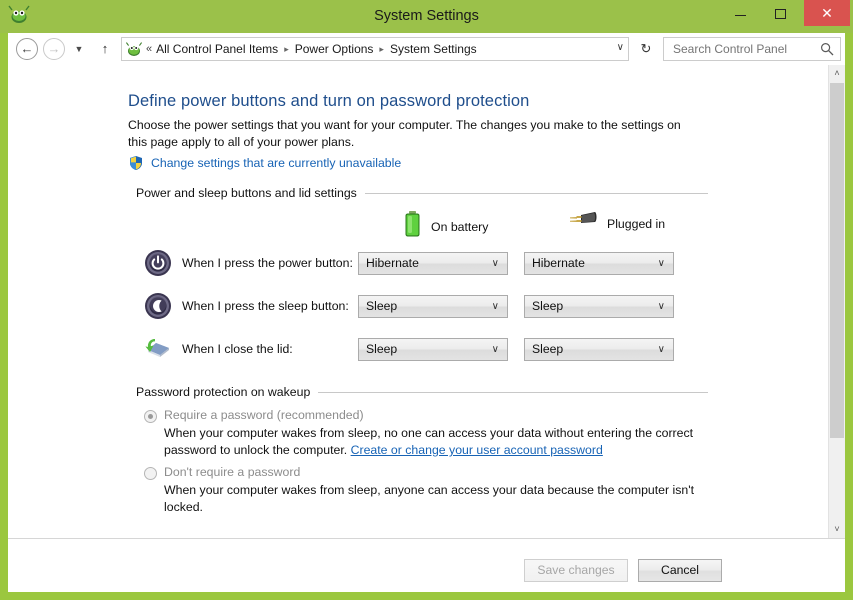 This screenshot has height=600, width=853. What do you see at coordinates (246, 193) in the screenshot?
I see `power-section-label: Power and sleep buttons and lid settings` at bounding box center [246, 193].